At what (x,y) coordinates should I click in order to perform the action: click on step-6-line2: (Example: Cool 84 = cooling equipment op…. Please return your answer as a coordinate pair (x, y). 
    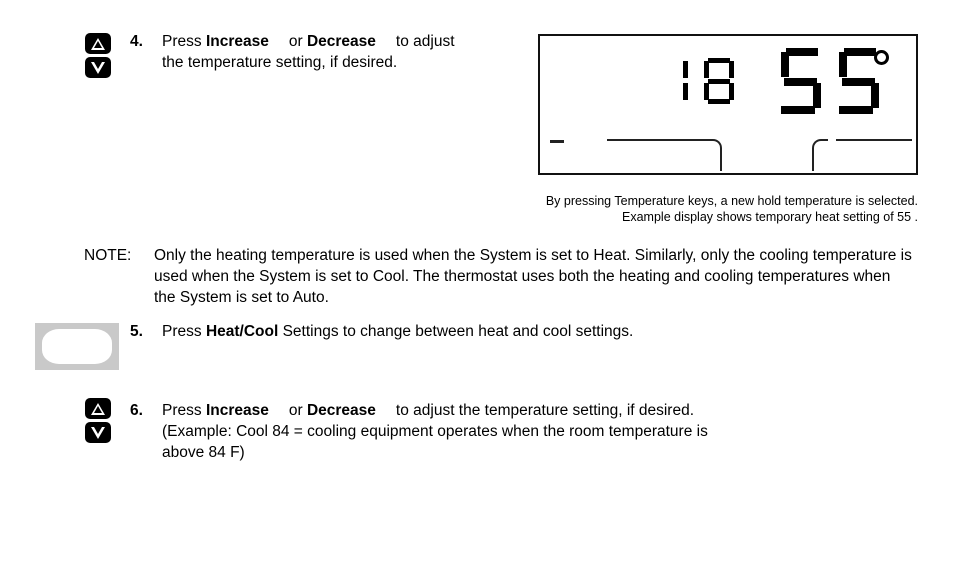
    Looking at the image, I should click on (435, 431).